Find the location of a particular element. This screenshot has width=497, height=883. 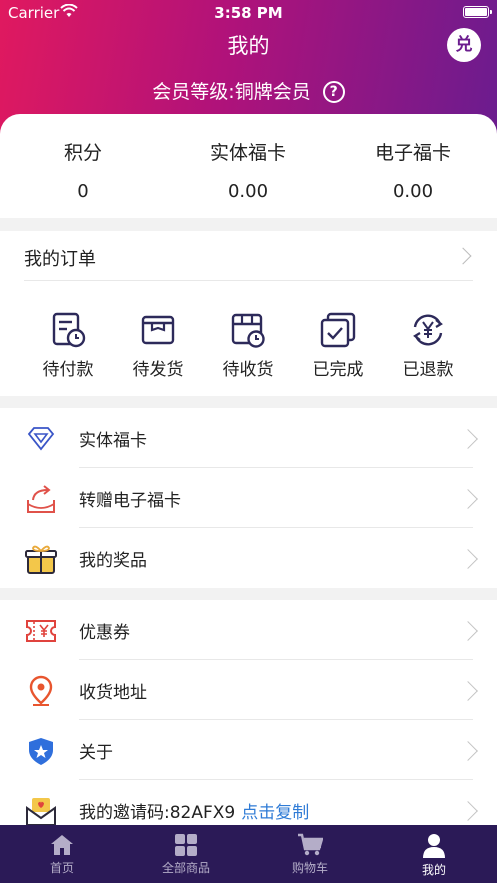

tab-label: 首页 is located at coordinates (61, 868).